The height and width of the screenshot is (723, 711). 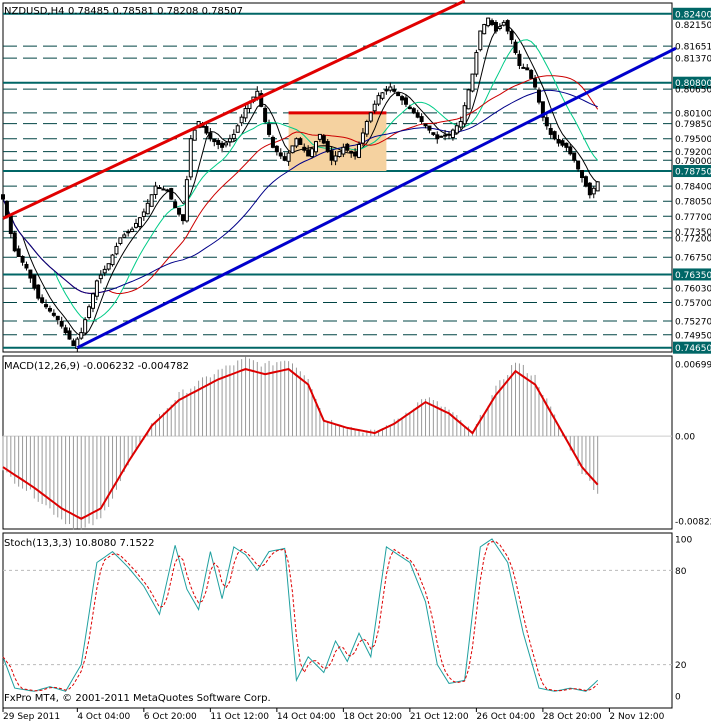 What do you see at coordinates (103, 717) in the screenshot?
I see `time-axis-label: 4 Oct 04:00` at bounding box center [103, 717].